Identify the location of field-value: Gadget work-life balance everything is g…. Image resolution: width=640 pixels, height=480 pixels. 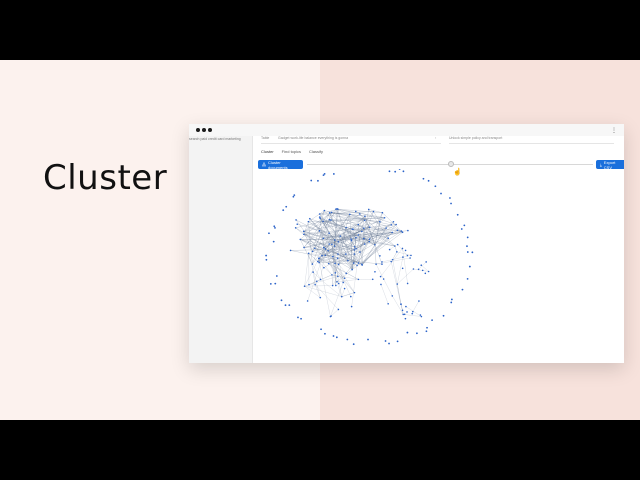
(313, 138).